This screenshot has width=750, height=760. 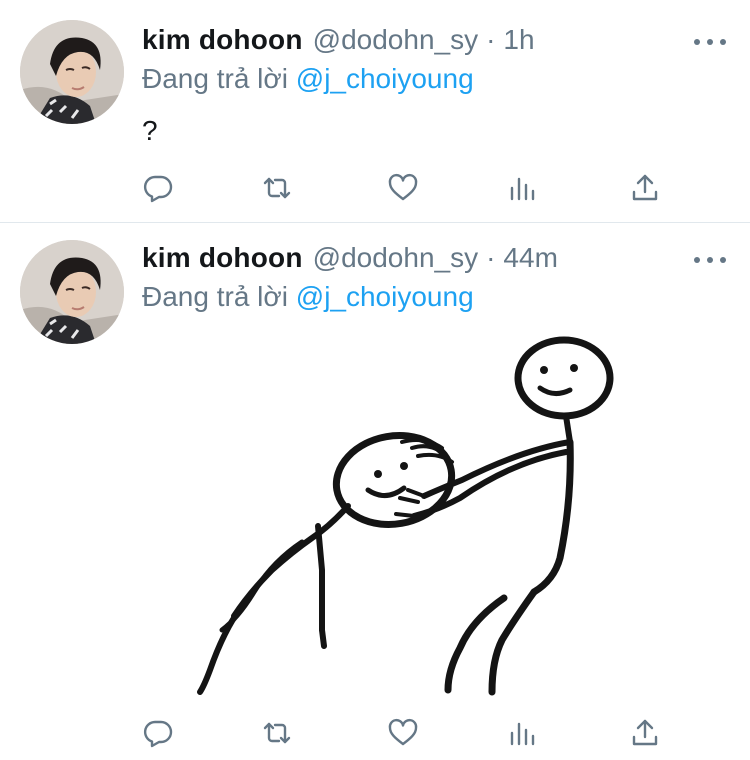 I want to click on tweet-header: kim dohoon @dodohn_sy · 1h, so click(x=411, y=40).